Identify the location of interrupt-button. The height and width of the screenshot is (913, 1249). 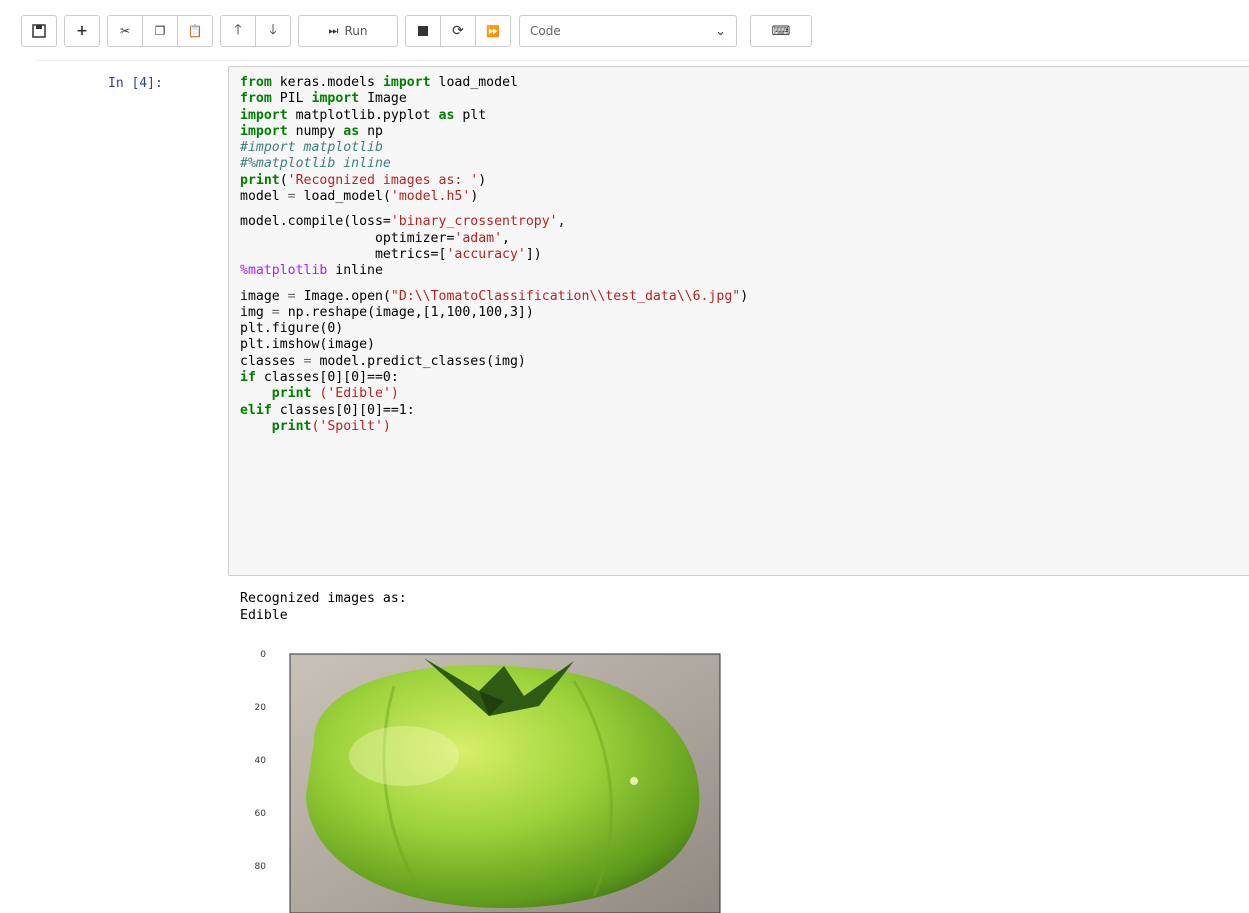
(423, 31).